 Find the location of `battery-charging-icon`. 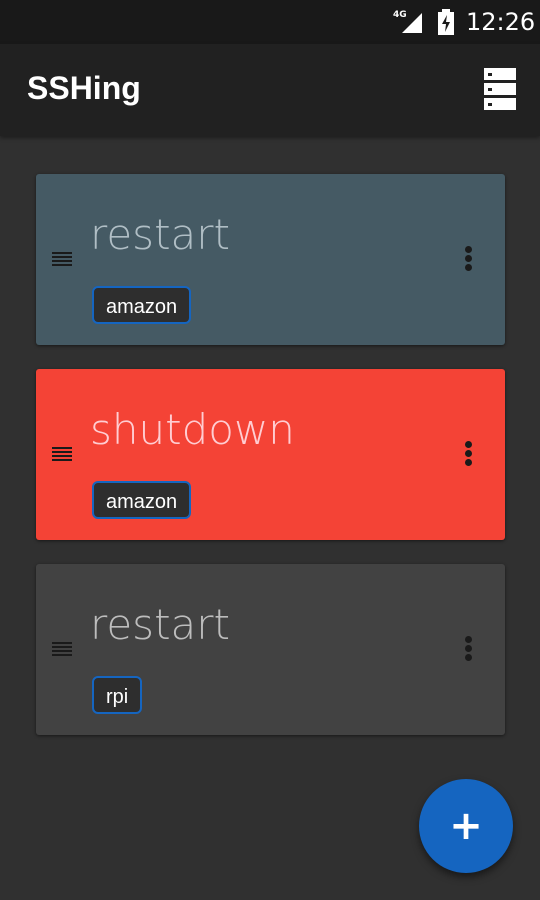

battery-charging-icon is located at coordinates (446, 22).